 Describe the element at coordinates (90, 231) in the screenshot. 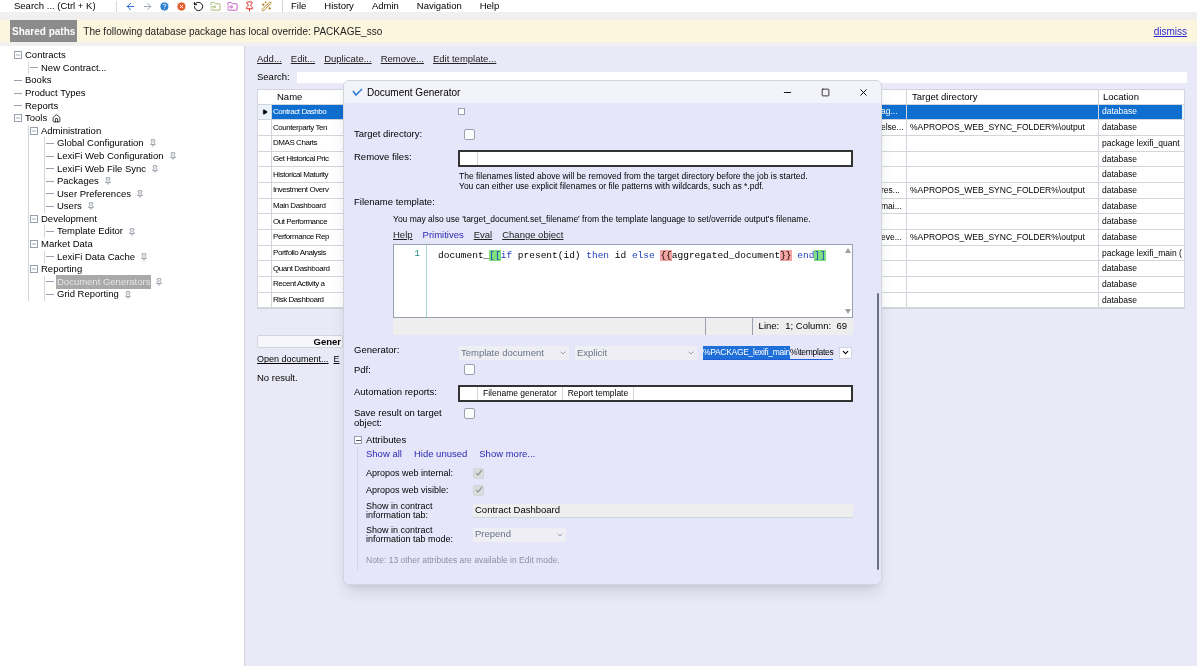

I see `tree-item: Template Editor` at that location.